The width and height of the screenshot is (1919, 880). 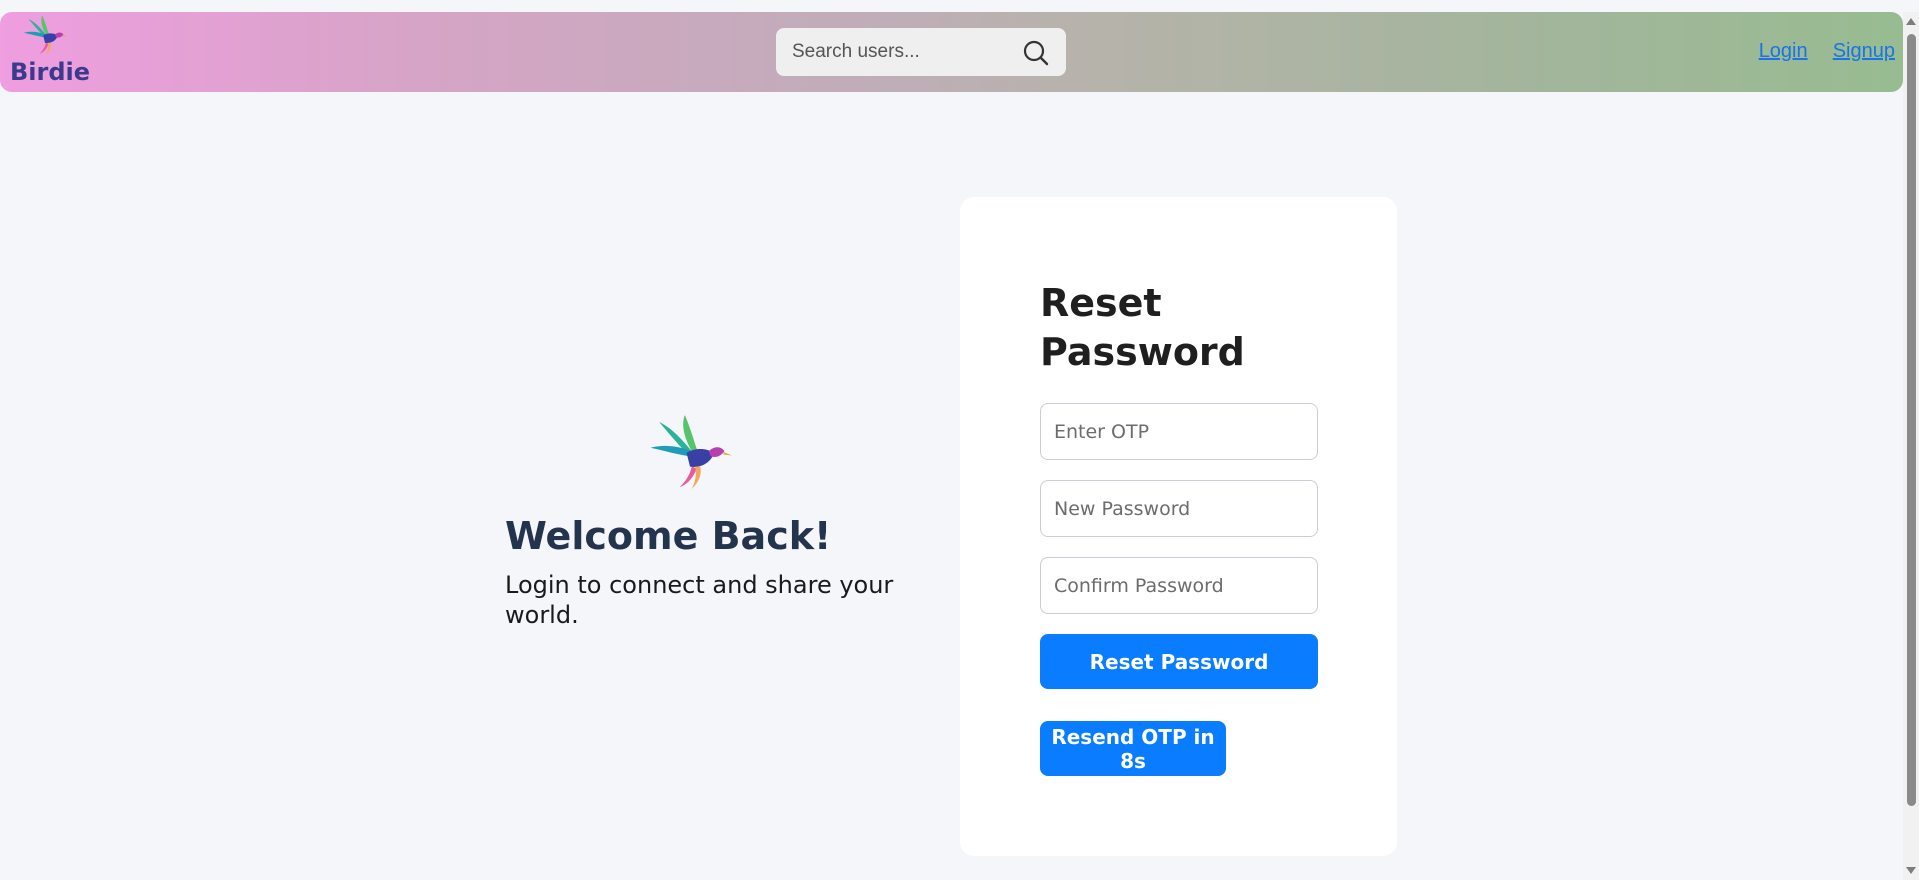 I want to click on scroll-up-arrow-icon, so click(x=1911, y=21).